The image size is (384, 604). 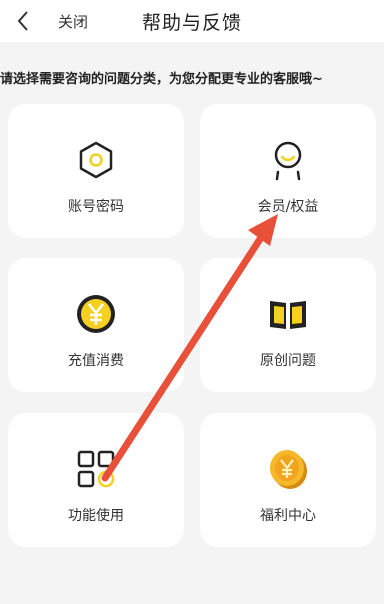 I want to click on category-card-features: 功能使用, so click(x=96, y=480).